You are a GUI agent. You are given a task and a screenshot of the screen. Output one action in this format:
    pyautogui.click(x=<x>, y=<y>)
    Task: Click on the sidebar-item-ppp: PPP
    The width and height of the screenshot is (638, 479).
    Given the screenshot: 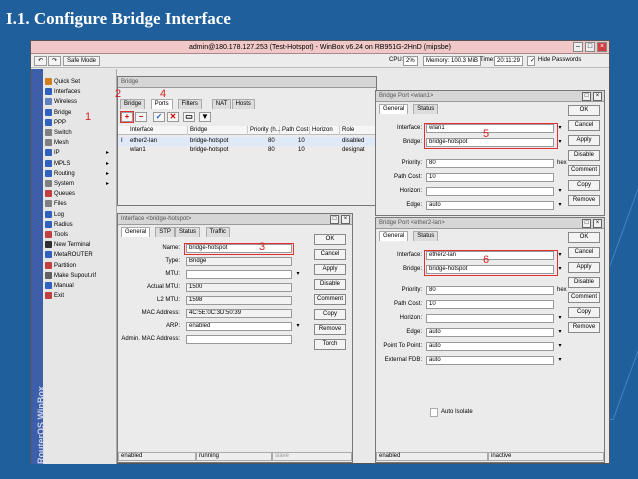 What is the action you would take?
    pyautogui.click(x=80, y=123)
    